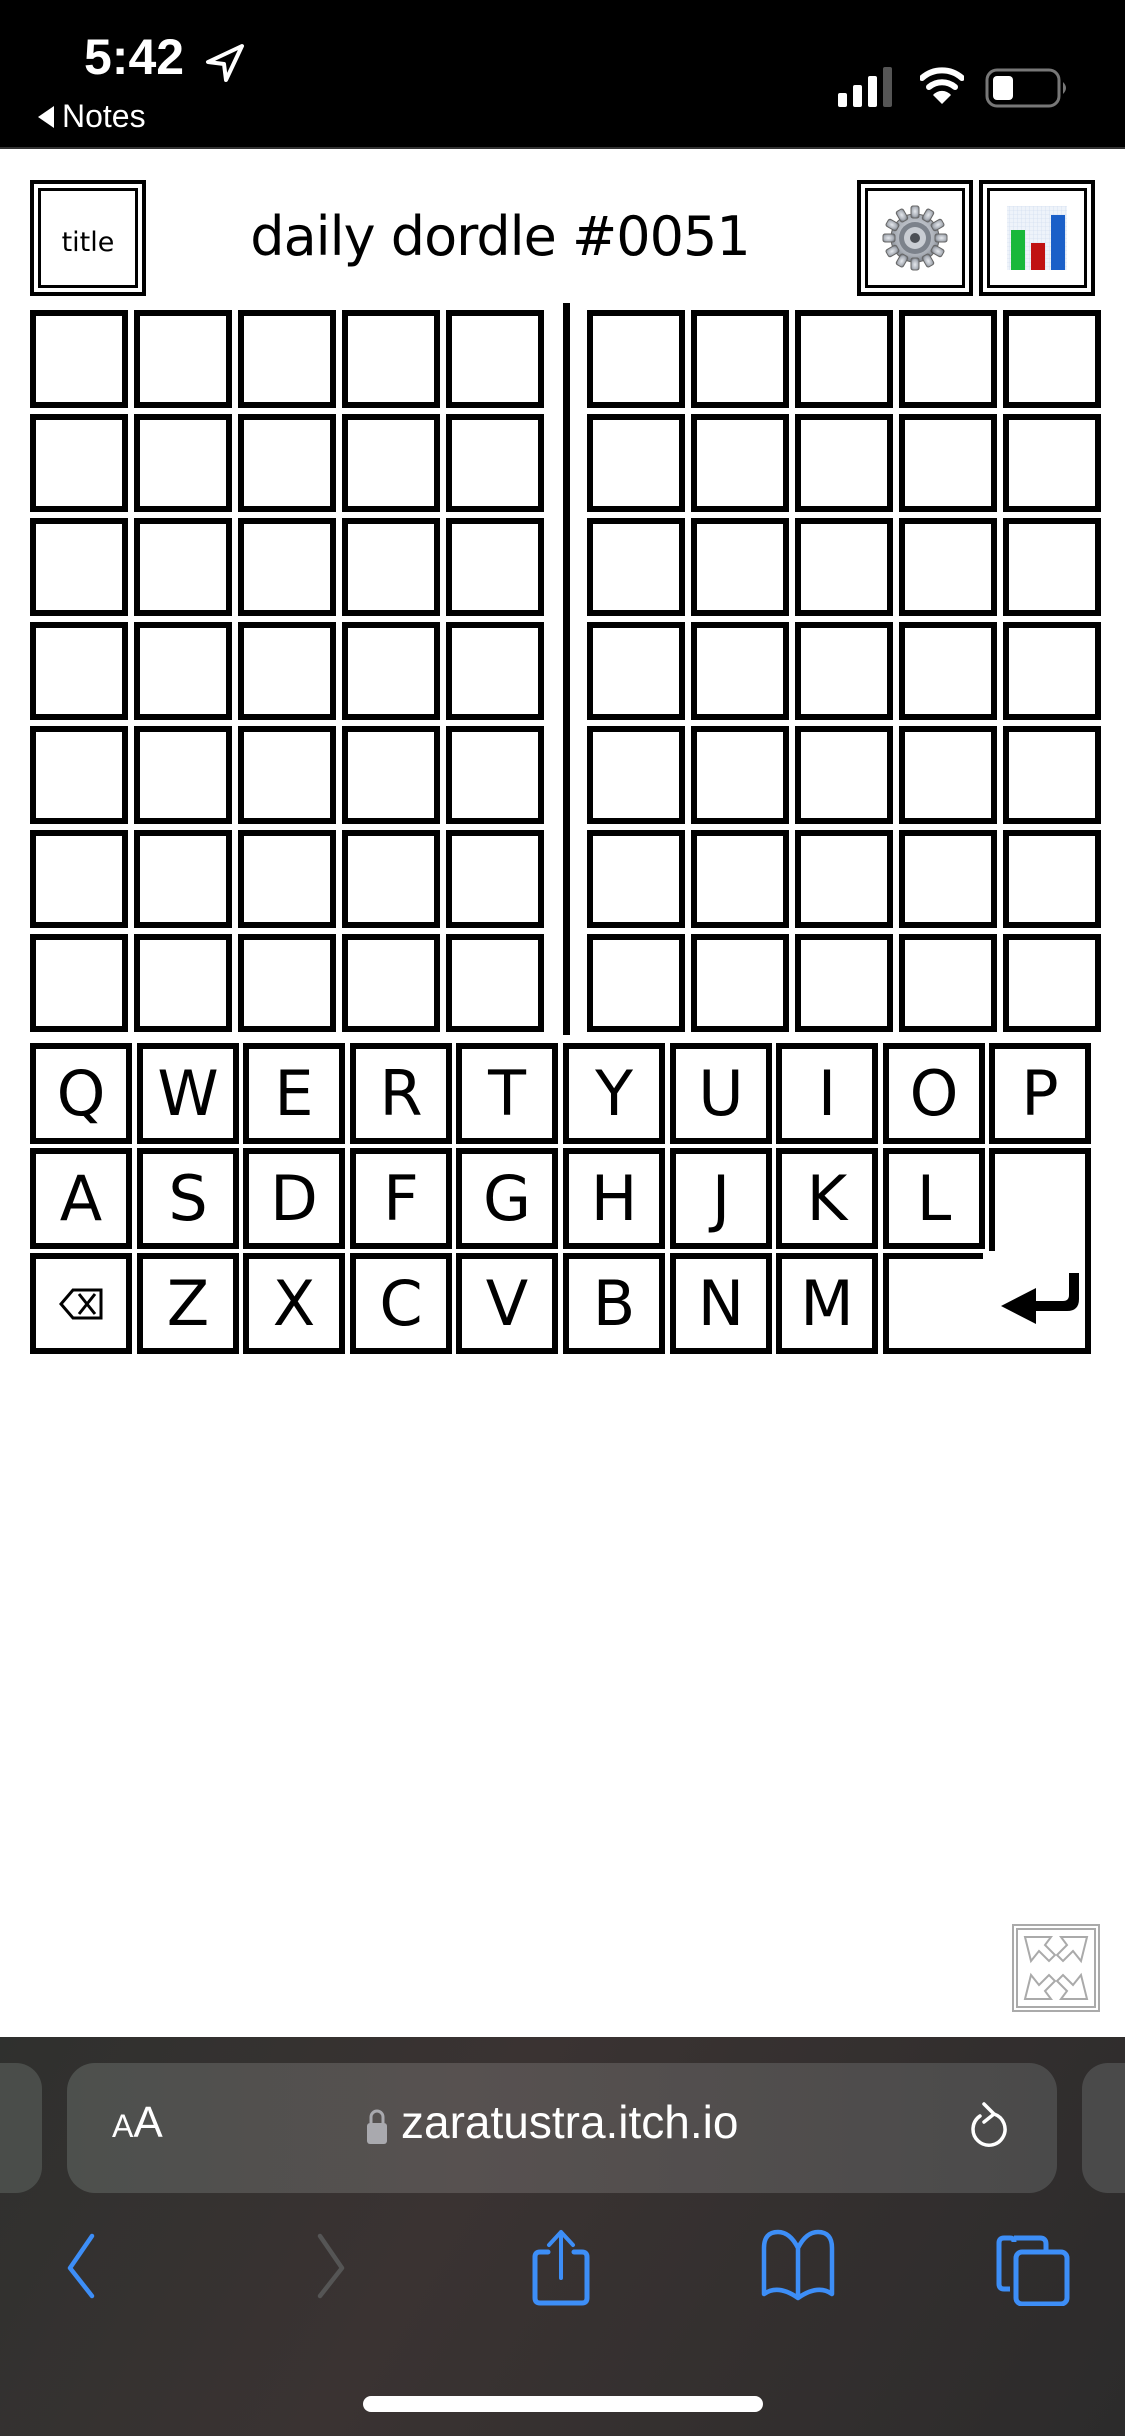 The image size is (1125, 2436). What do you see at coordinates (827, 1303) in the screenshot?
I see `key-m: M` at bounding box center [827, 1303].